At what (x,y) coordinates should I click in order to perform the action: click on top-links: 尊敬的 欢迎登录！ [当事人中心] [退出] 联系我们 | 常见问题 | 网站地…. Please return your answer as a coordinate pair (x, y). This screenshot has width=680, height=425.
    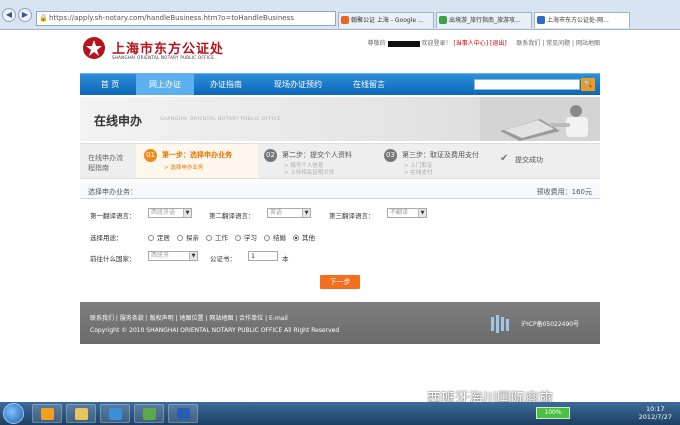
    Looking at the image, I should click on (483, 43).